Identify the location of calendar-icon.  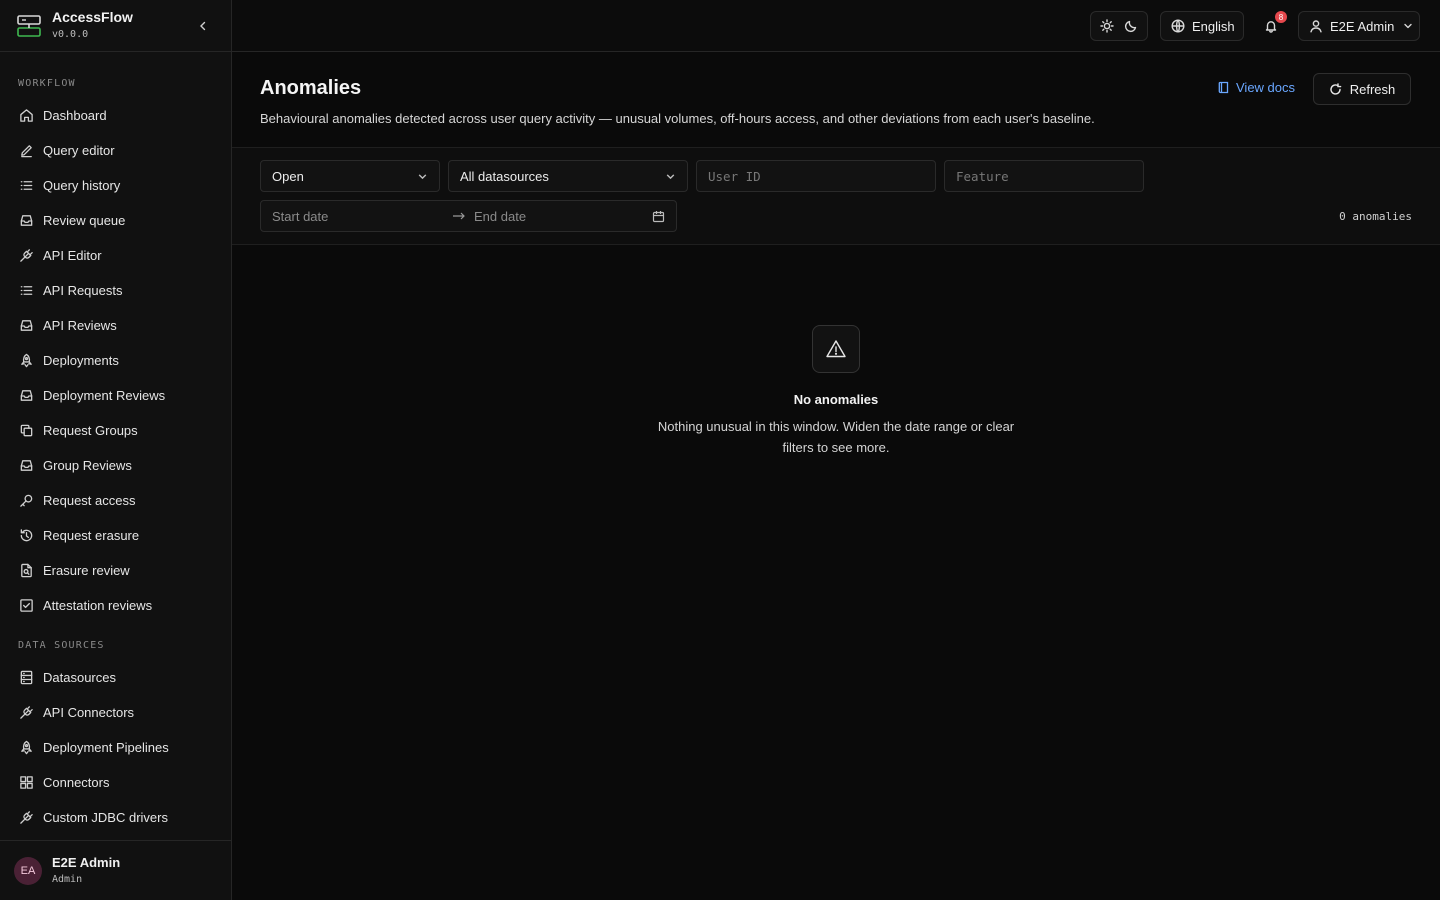
(658, 216).